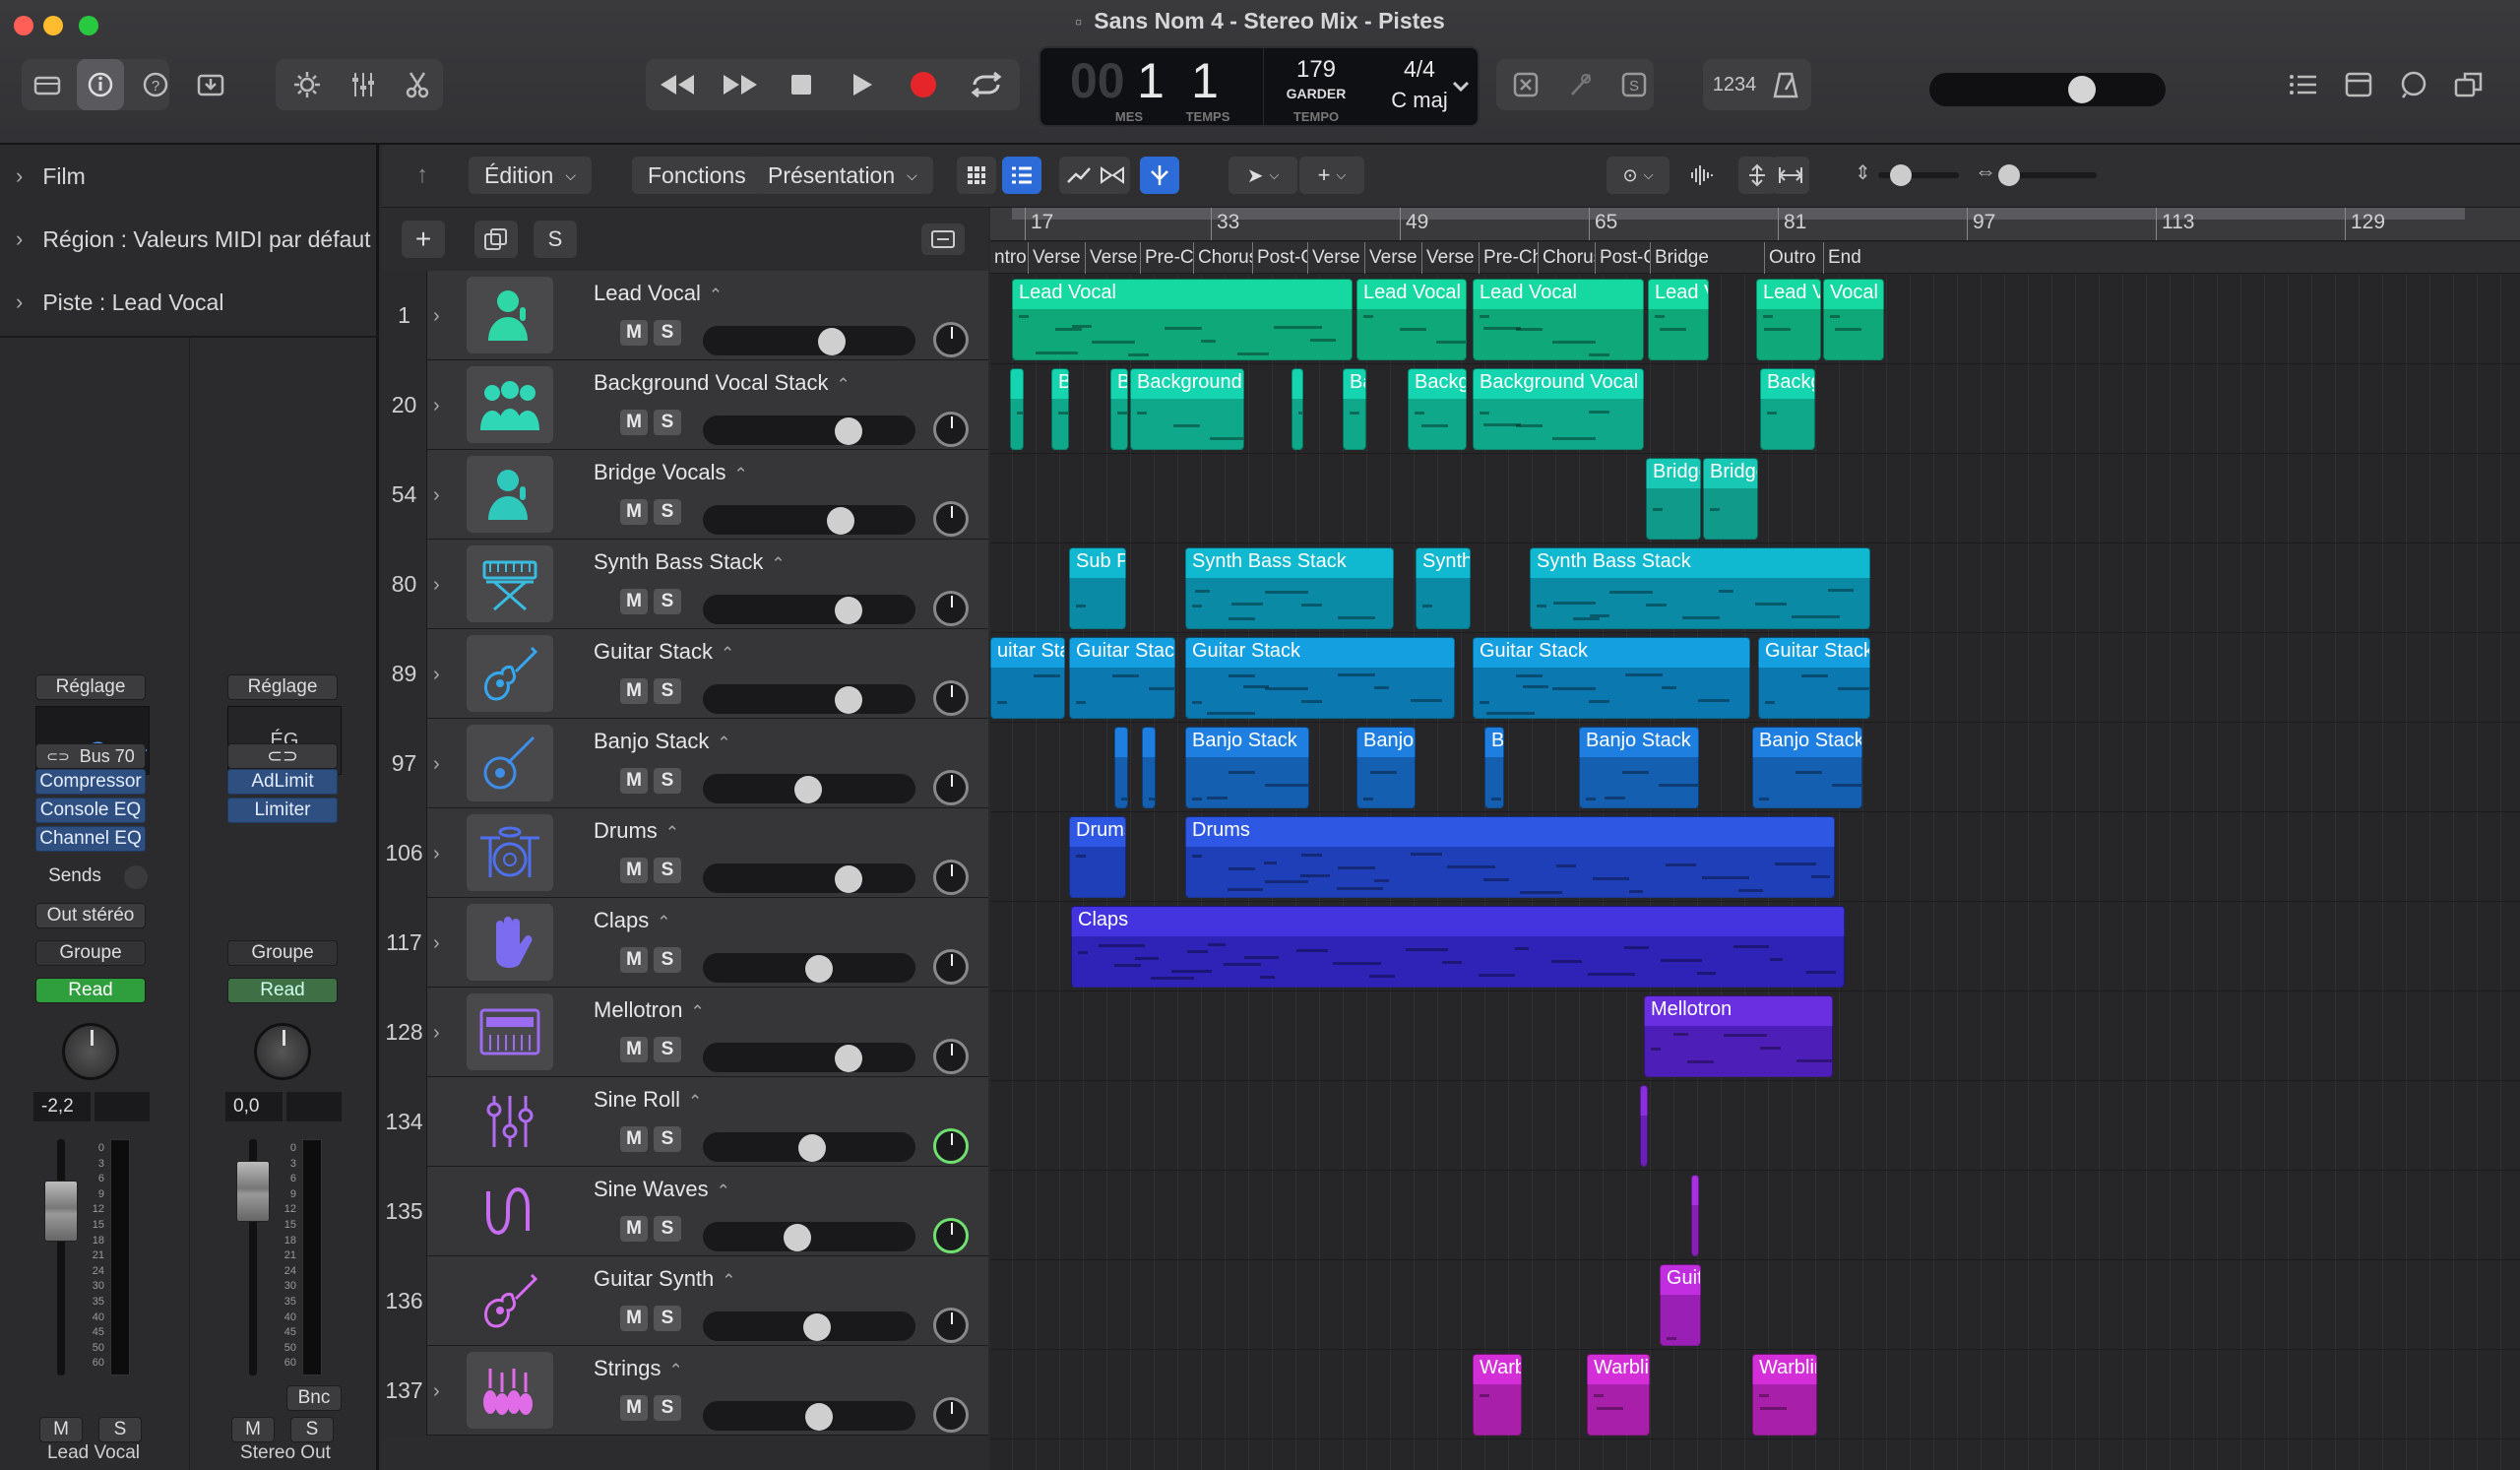 The width and height of the screenshot is (2520, 1470). What do you see at coordinates (1680, 1305) in the screenshot?
I see `region: Guitar` at bounding box center [1680, 1305].